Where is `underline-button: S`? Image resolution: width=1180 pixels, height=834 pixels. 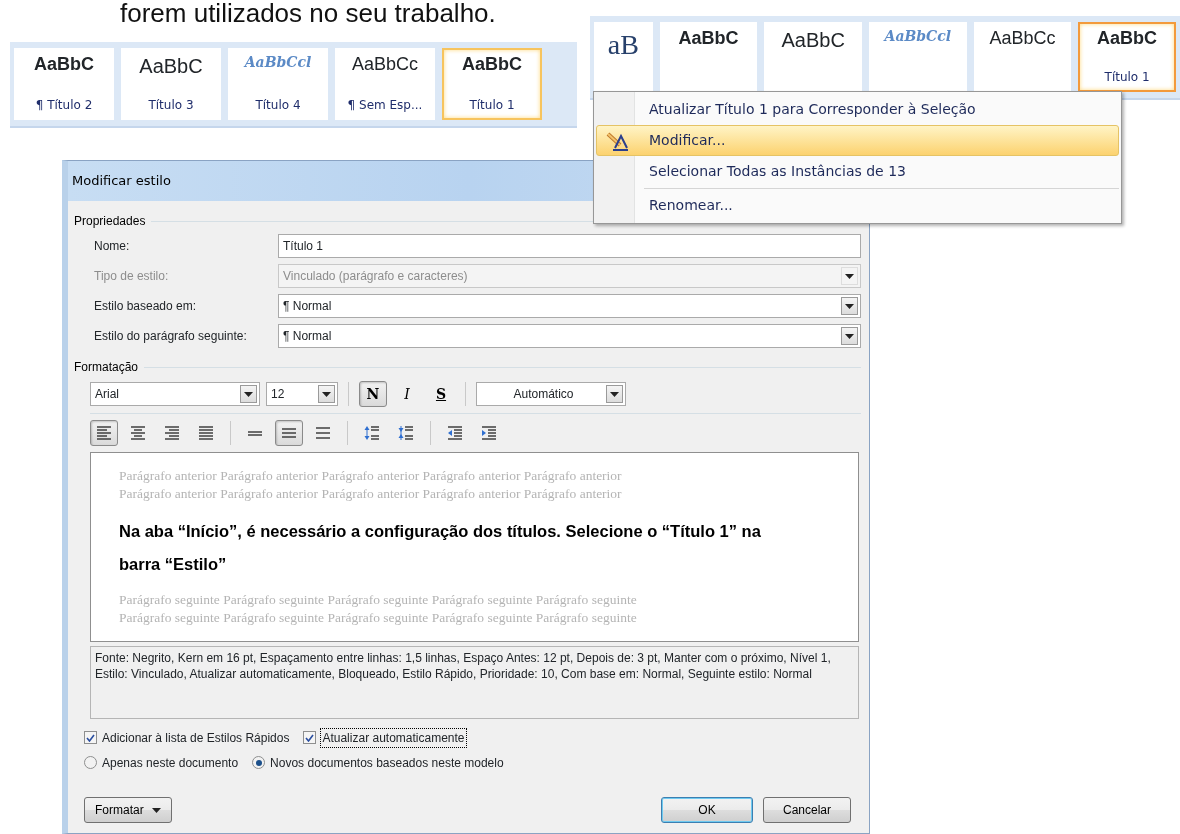
underline-button: S is located at coordinates (441, 394).